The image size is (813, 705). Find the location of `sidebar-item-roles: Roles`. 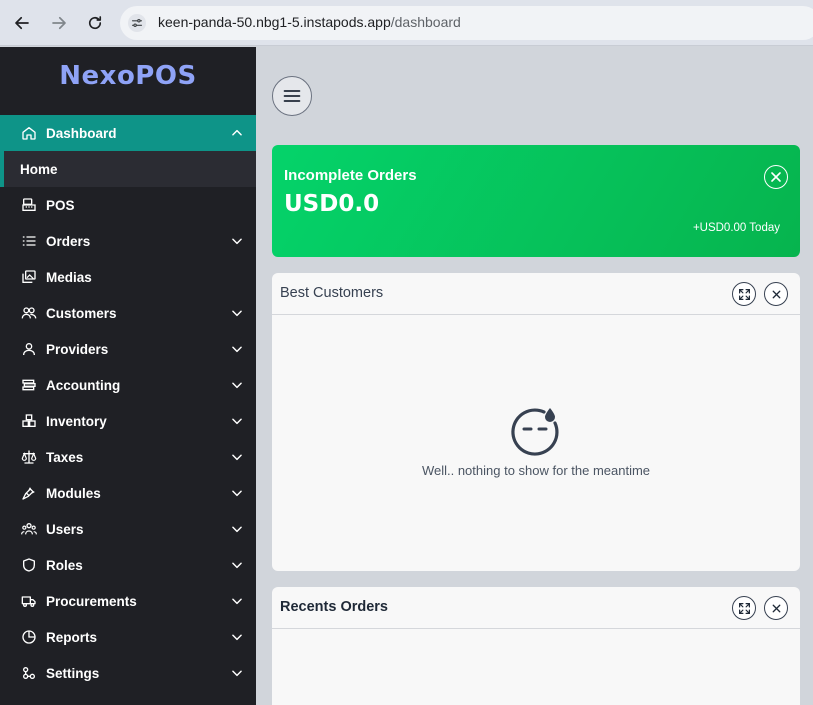

sidebar-item-roles: Roles is located at coordinates (128, 565).